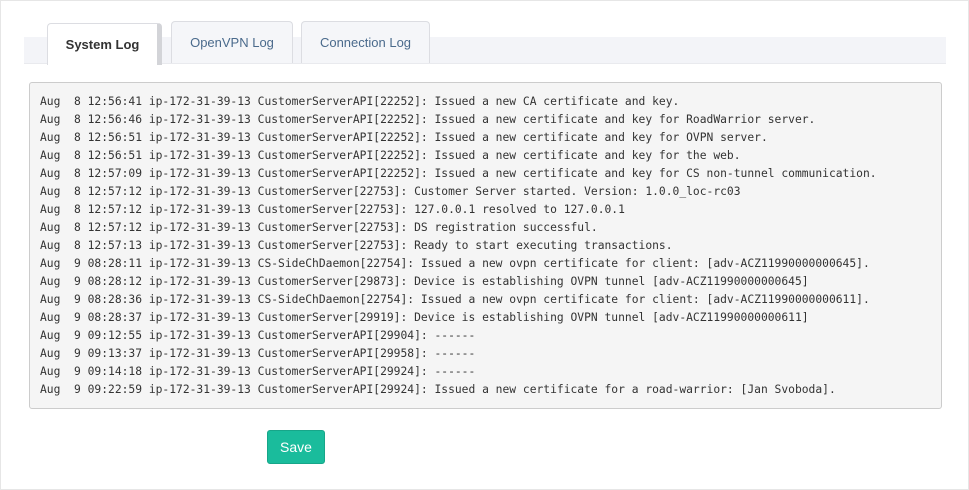  What do you see at coordinates (232, 42) in the screenshot?
I see `tab-openvpn-log: OpenVPN Log` at bounding box center [232, 42].